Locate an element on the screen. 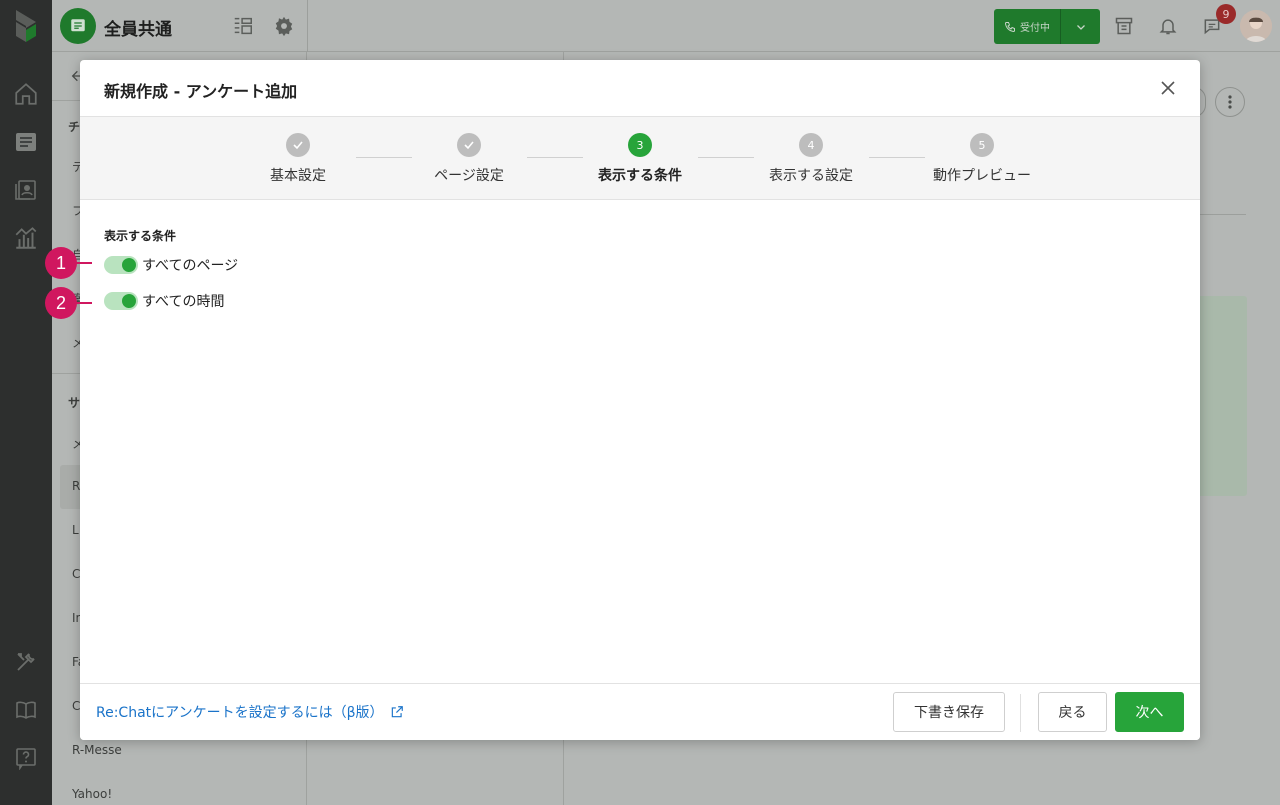 The height and width of the screenshot is (805, 1280). more-options-icon is located at coordinates (1230, 102).